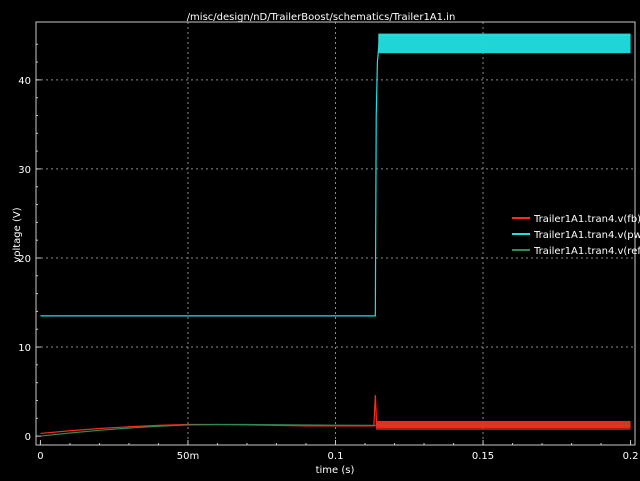 This screenshot has width=640, height=481. Describe the element at coordinates (24, 170) in the screenshot. I see `y-tick-label: 30` at that location.